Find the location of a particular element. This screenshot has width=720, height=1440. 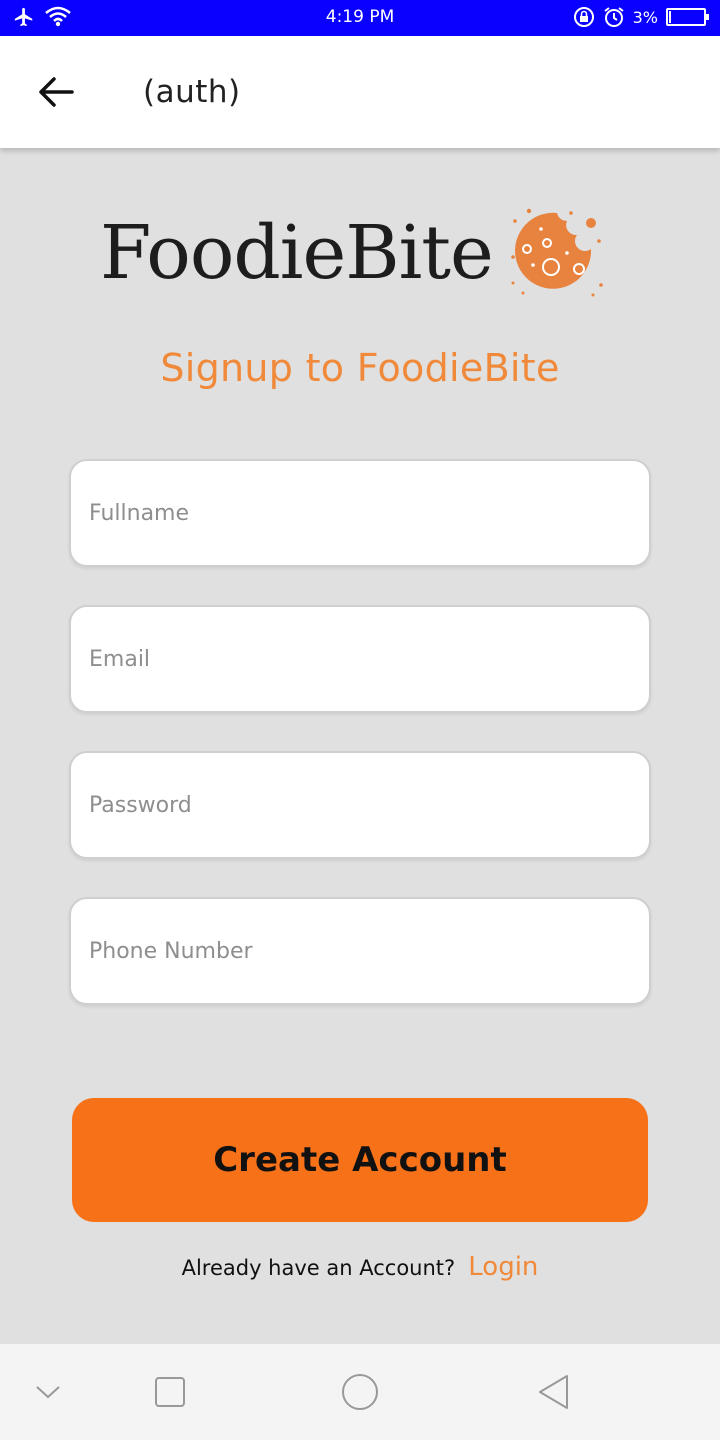

back-arrow-icon is located at coordinates (56, 92).